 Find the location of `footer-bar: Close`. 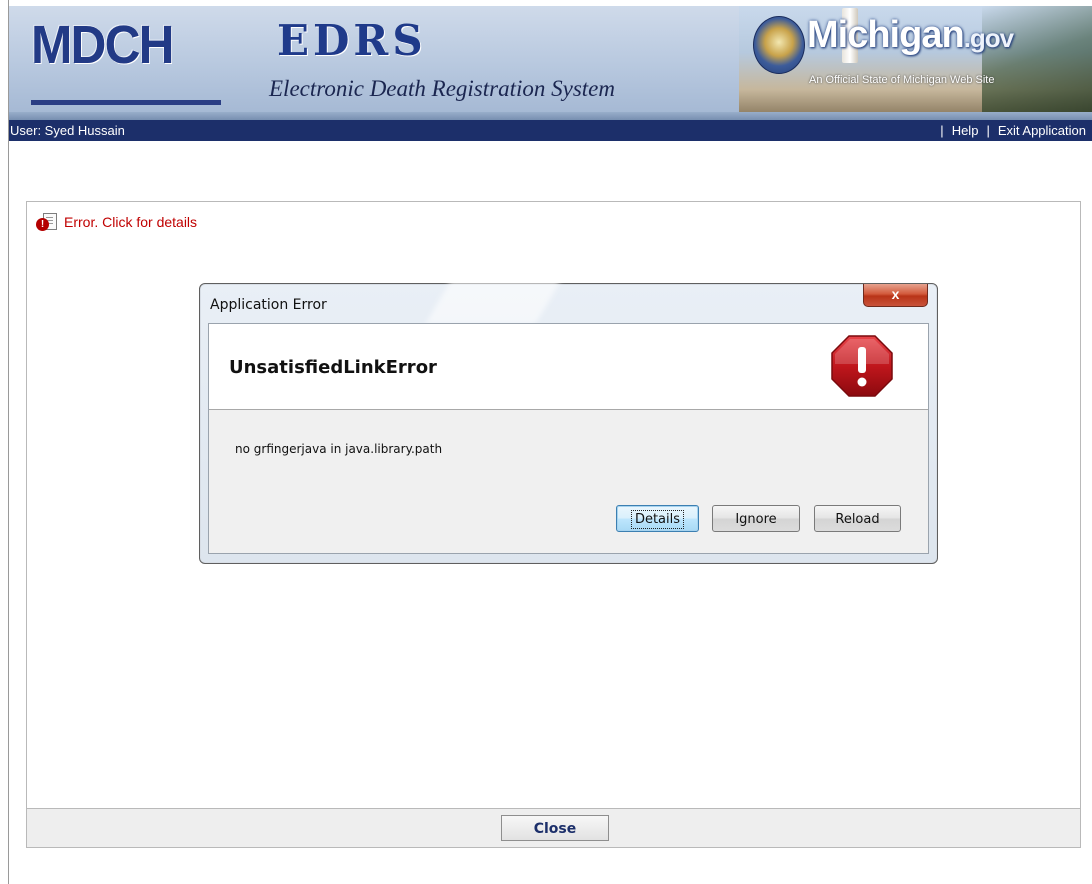

footer-bar: Close is located at coordinates (553, 828).